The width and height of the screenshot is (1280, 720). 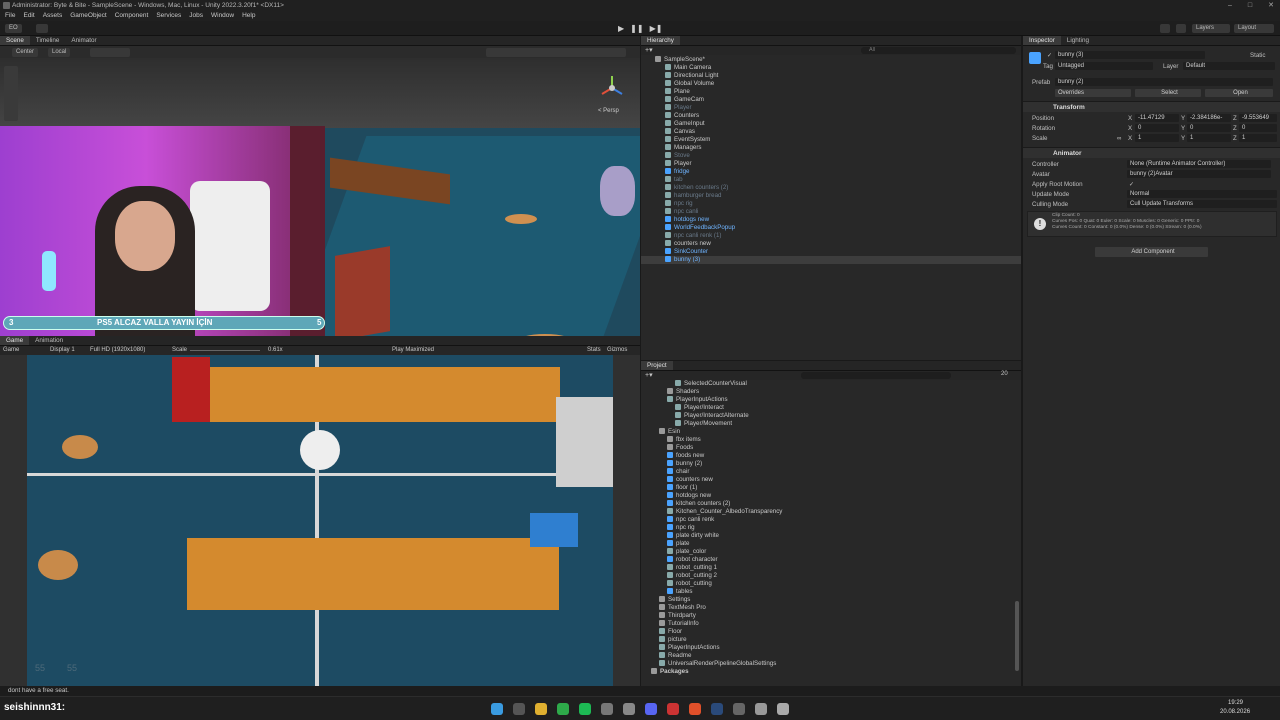 What do you see at coordinates (1164, 82) in the screenshot?
I see `prefab-field: bunny (2)` at bounding box center [1164, 82].